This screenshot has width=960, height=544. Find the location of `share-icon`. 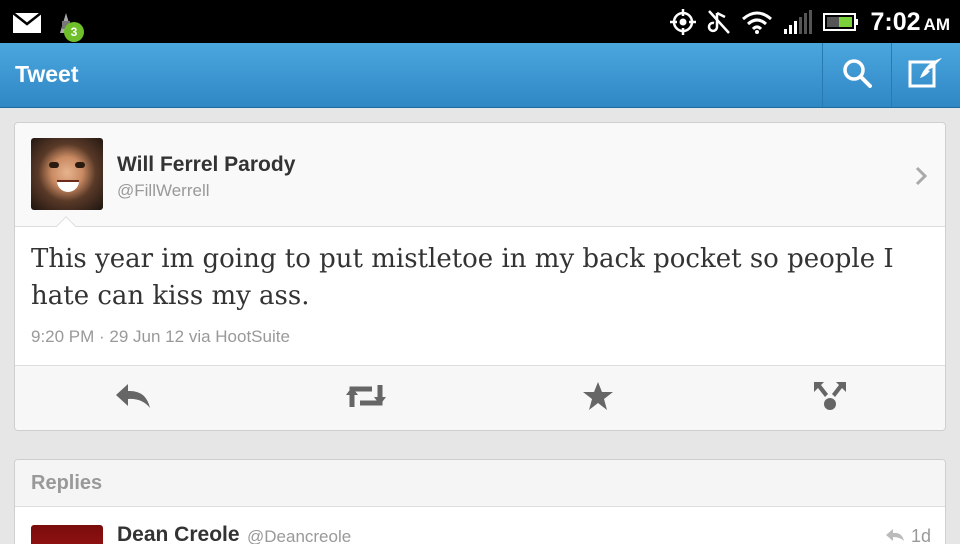

share-icon is located at coordinates (830, 398).